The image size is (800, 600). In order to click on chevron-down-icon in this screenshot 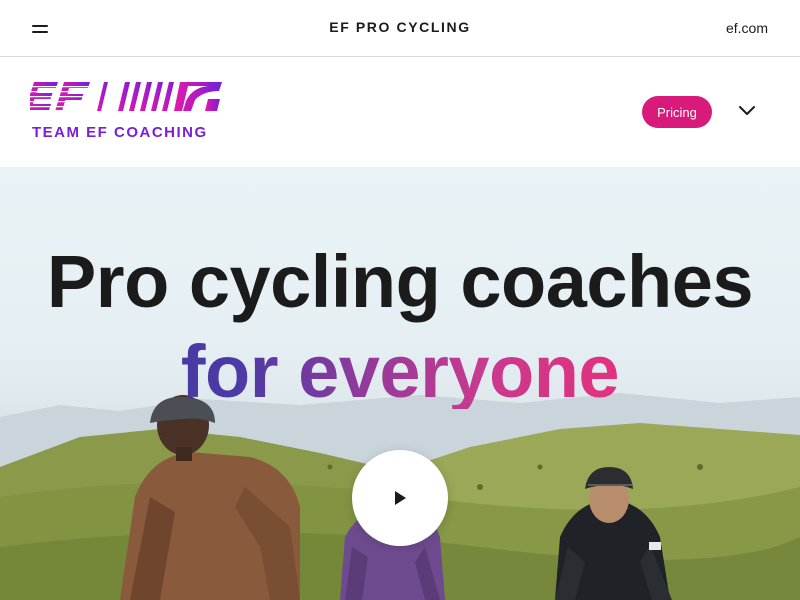, I will do `click(747, 110)`.